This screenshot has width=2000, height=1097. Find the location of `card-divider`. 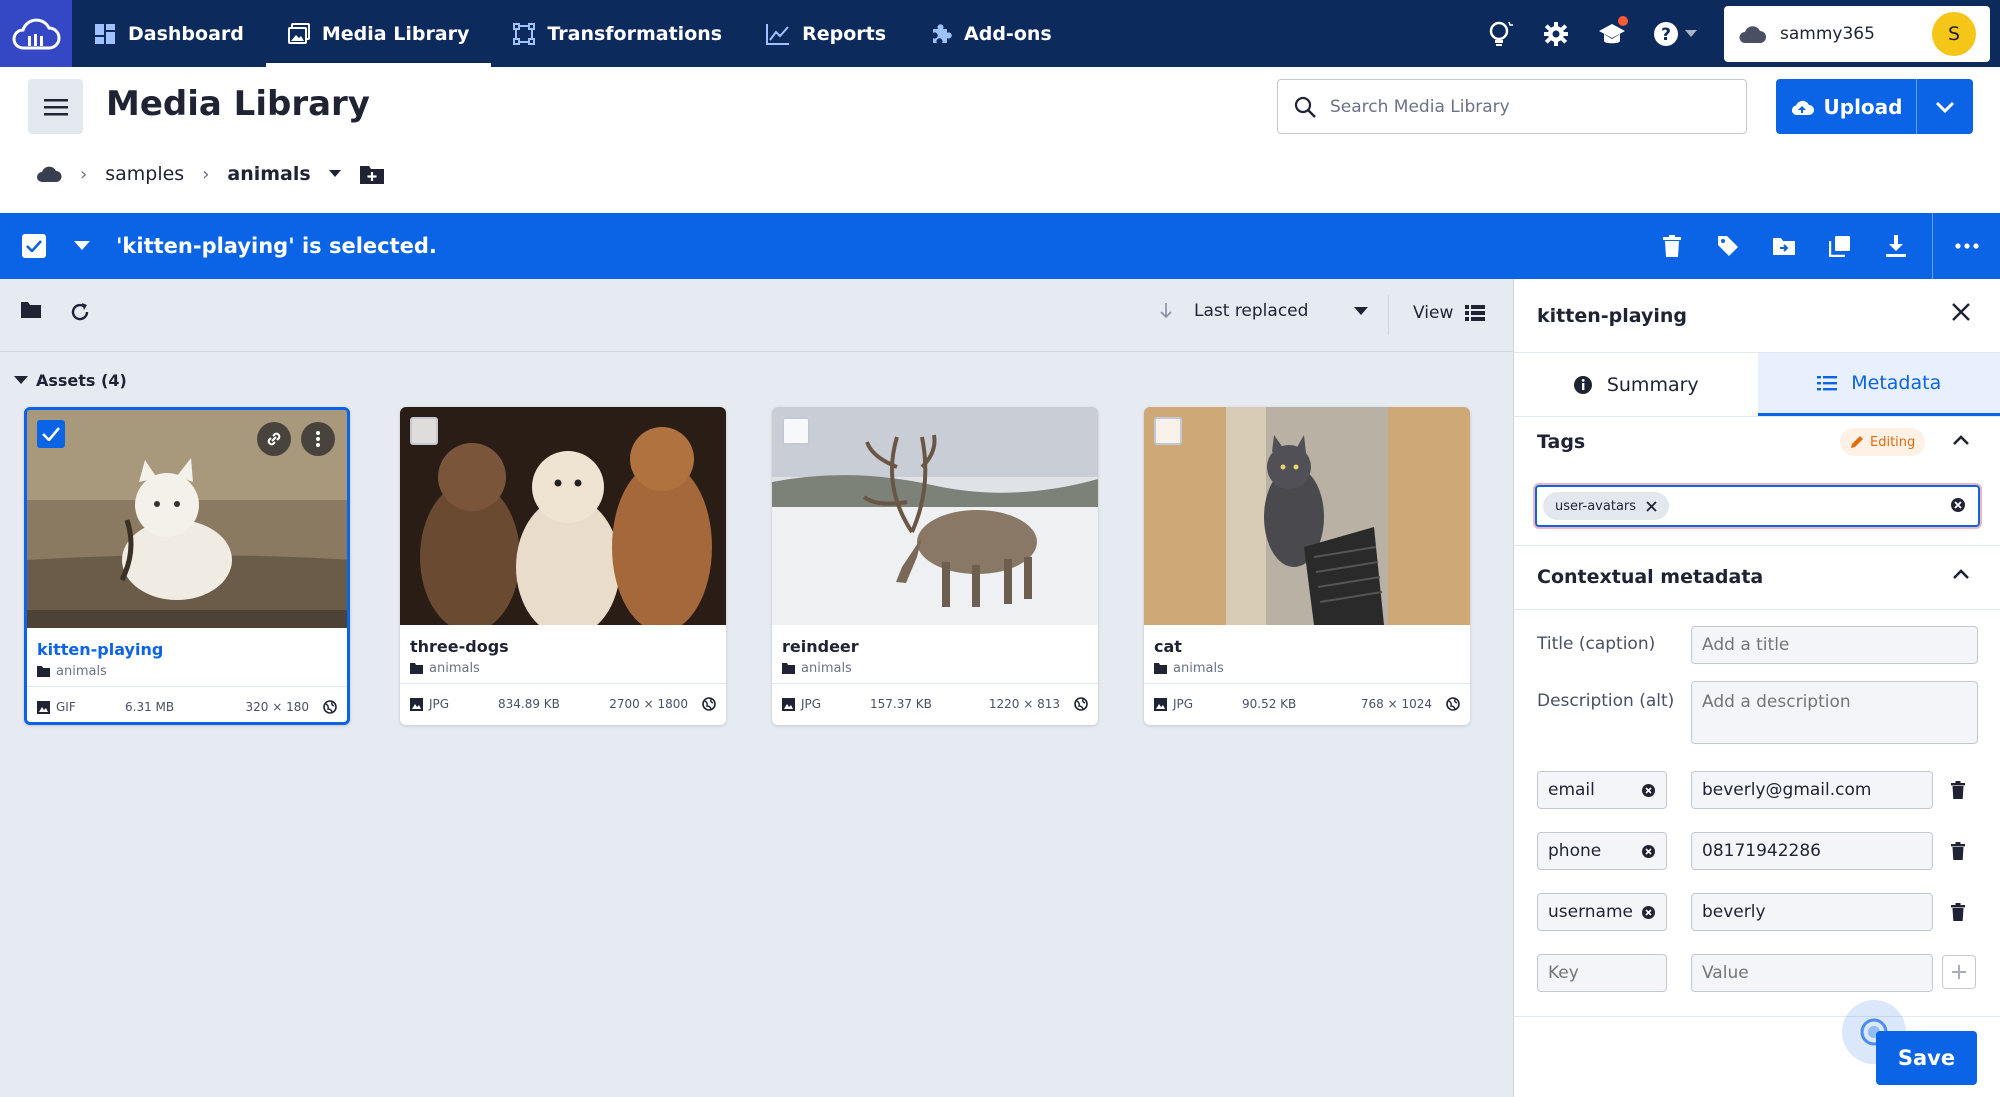

card-divider is located at coordinates (563, 683).